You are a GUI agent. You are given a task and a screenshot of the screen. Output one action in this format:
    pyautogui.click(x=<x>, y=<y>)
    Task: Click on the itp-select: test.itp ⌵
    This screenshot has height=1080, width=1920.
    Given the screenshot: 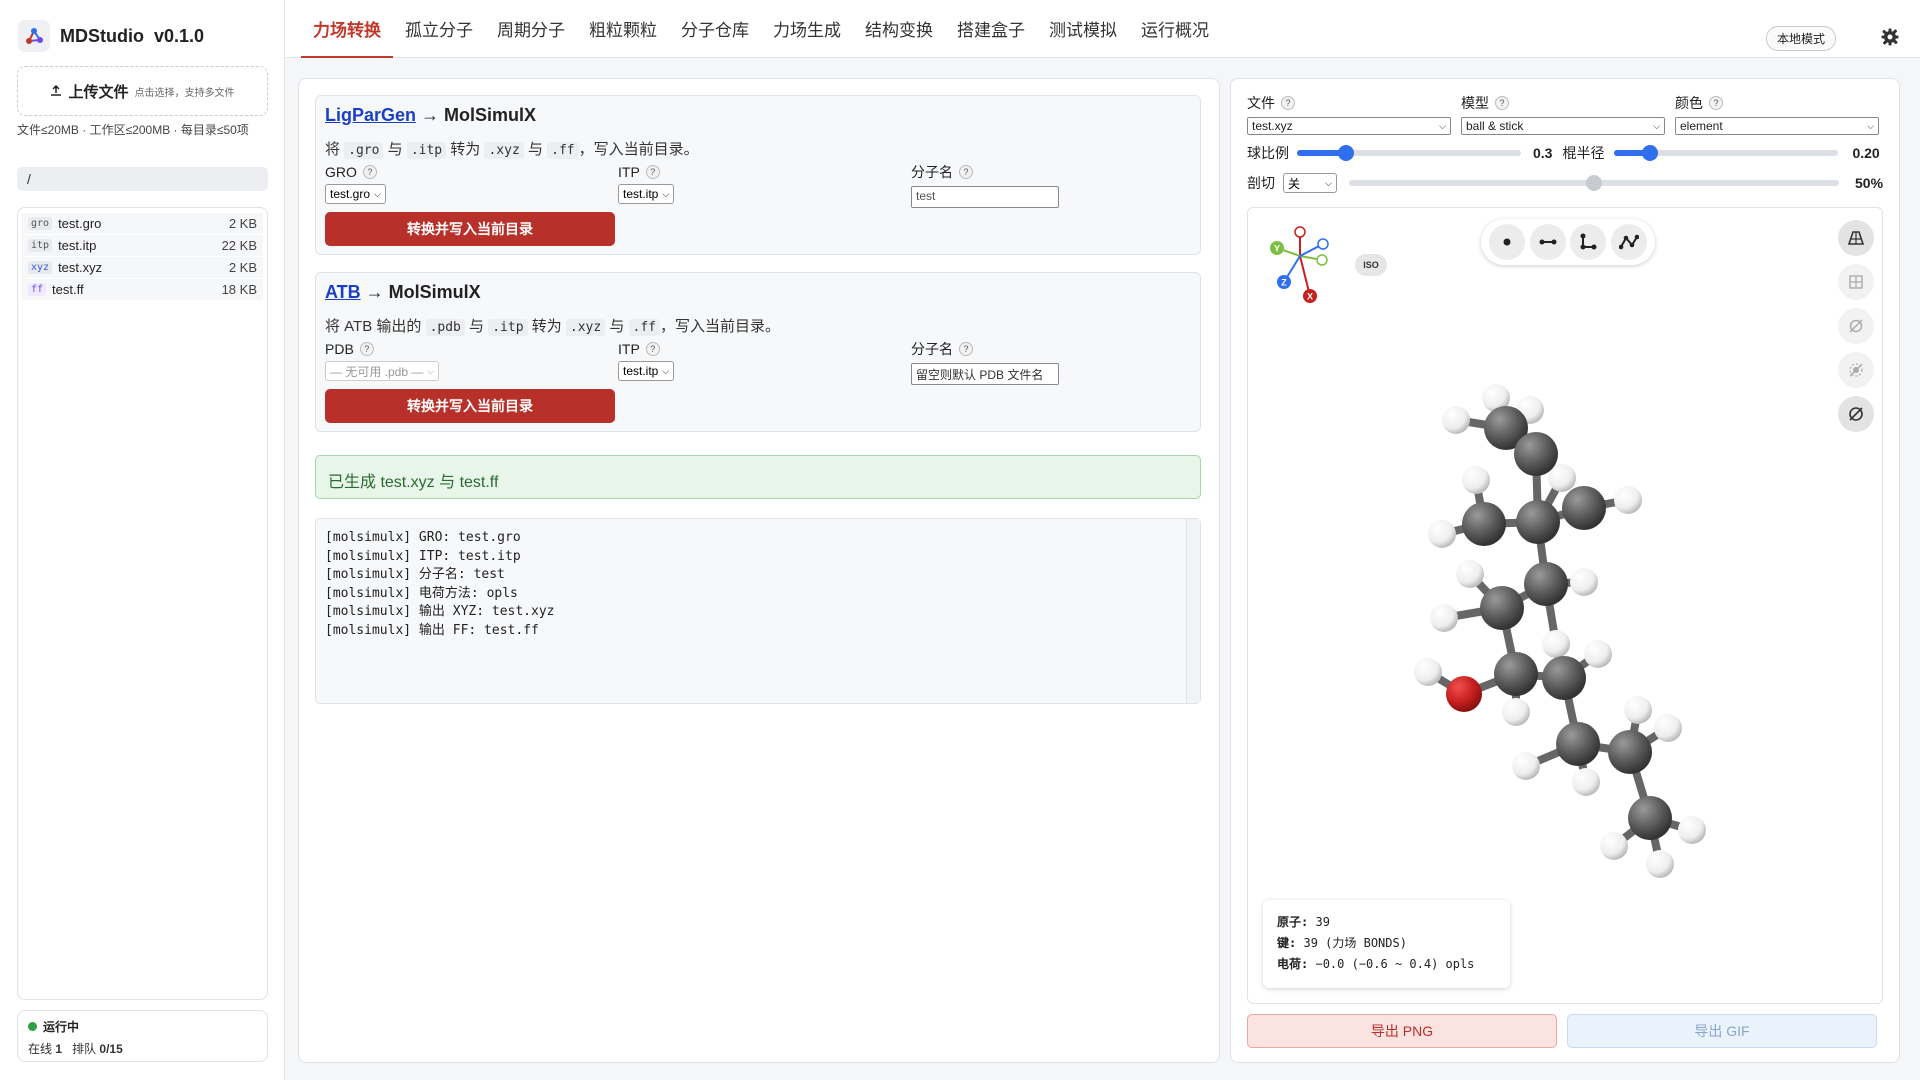 What is the action you would take?
    pyautogui.click(x=646, y=194)
    